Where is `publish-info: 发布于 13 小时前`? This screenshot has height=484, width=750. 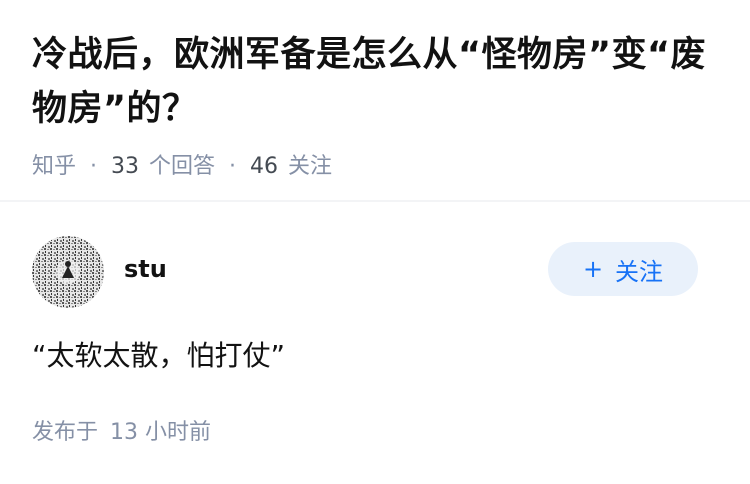 publish-info: 发布于 13 小时前 is located at coordinates (121, 433).